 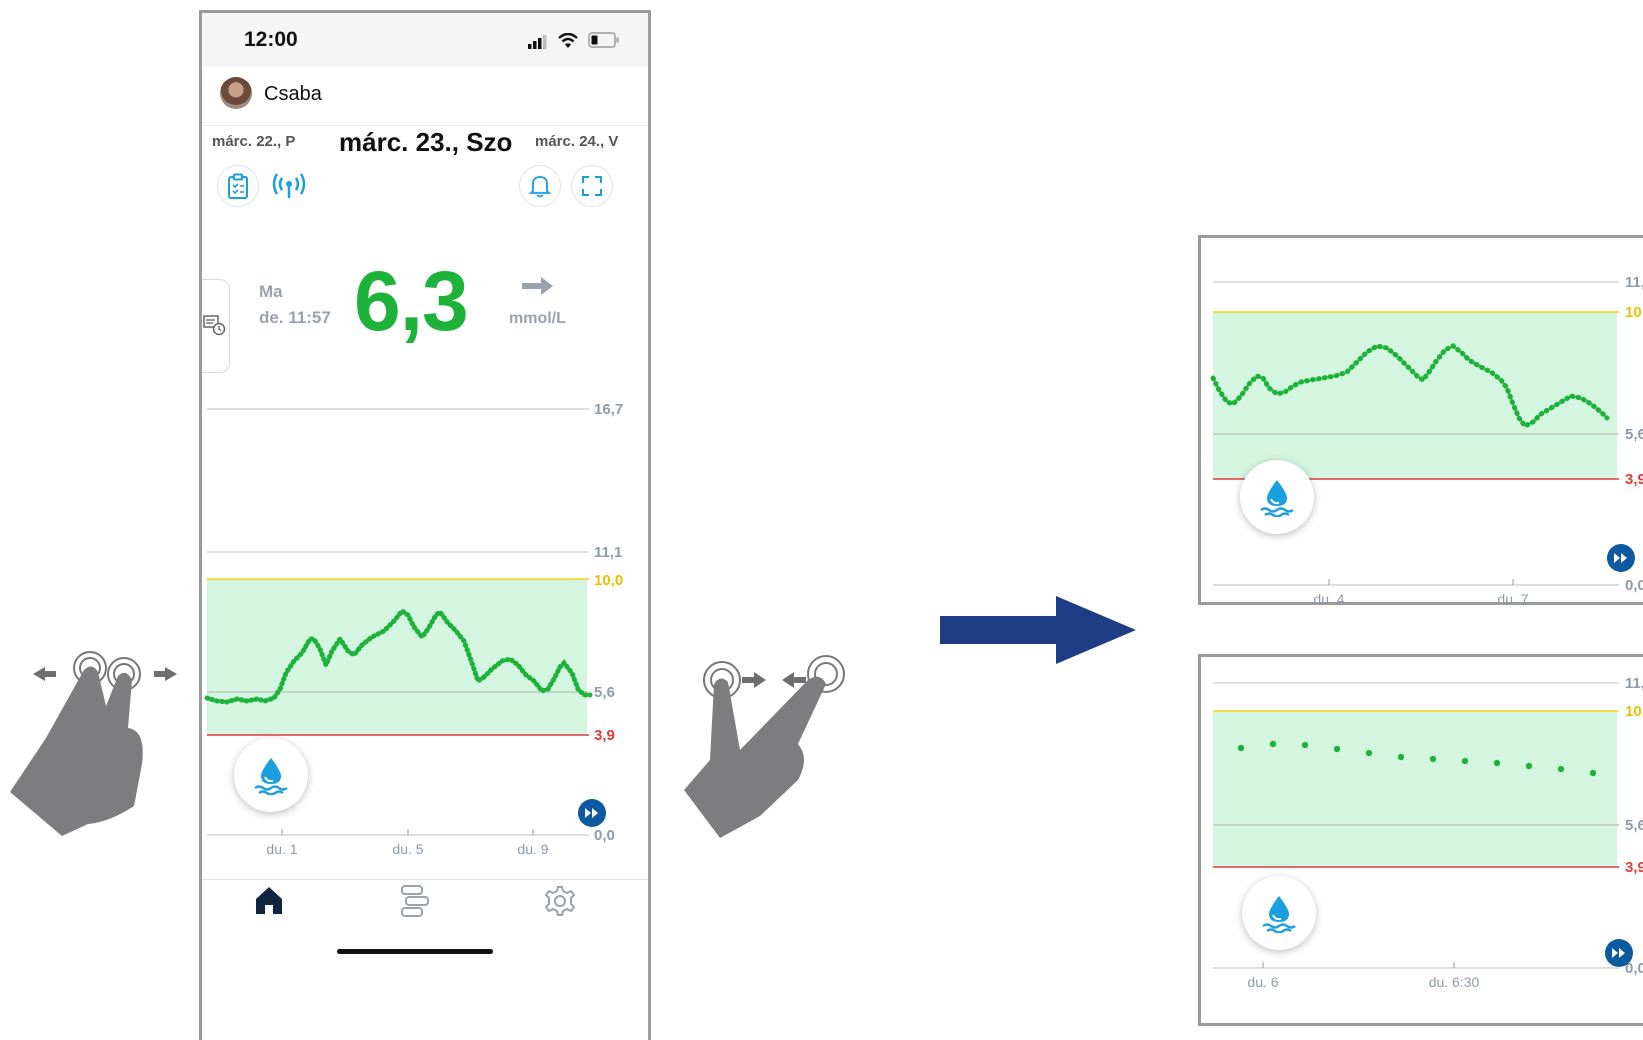 I want to click on mini2-add-entry-button, so click(x=1279, y=913).